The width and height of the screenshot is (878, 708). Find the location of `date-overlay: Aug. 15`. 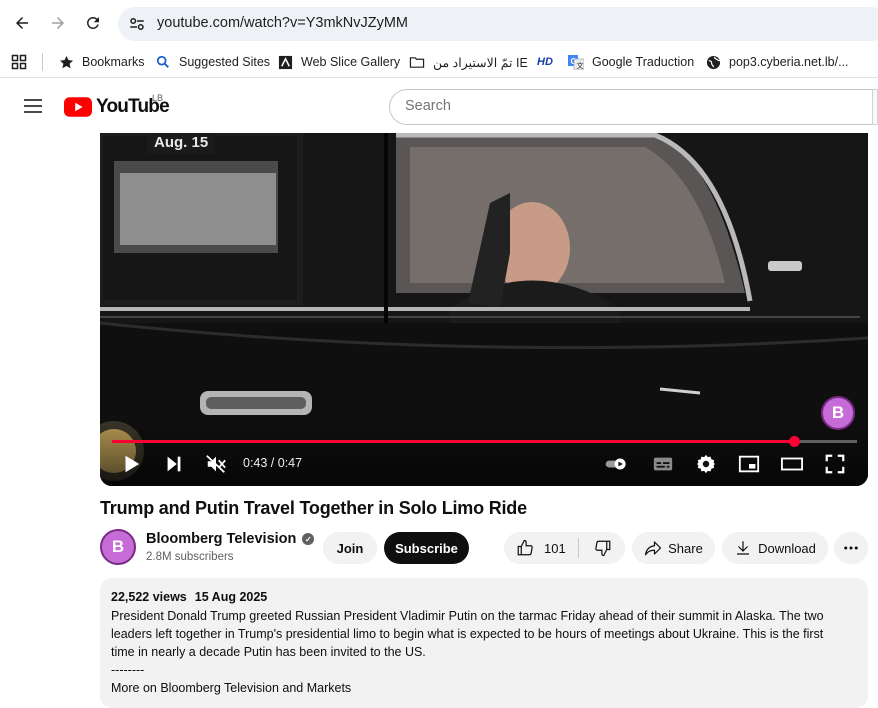

date-overlay: Aug. 15 is located at coordinates (181, 143).